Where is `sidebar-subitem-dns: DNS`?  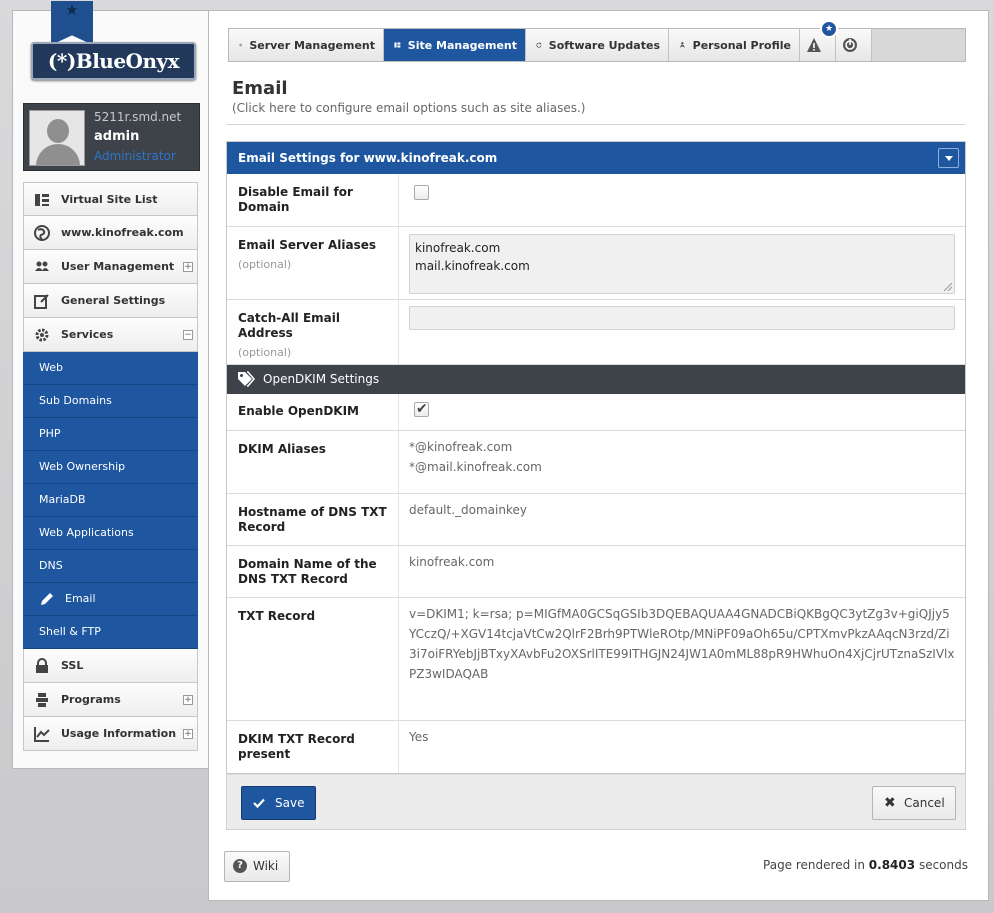
sidebar-subitem-dns: DNS is located at coordinates (110, 566).